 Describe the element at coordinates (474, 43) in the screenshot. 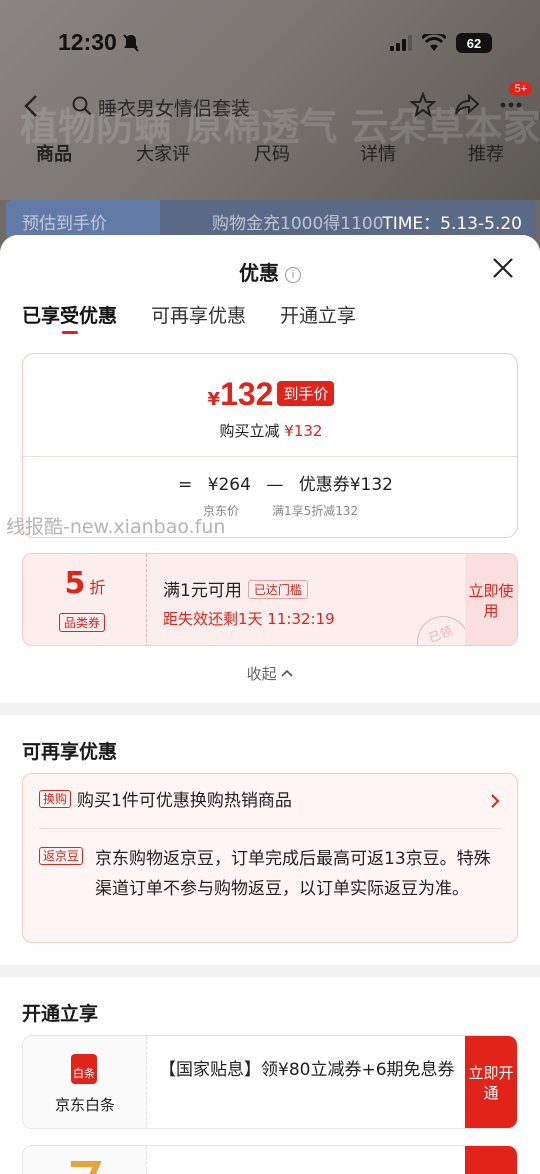

I see `battery-icon: 62` at that location.